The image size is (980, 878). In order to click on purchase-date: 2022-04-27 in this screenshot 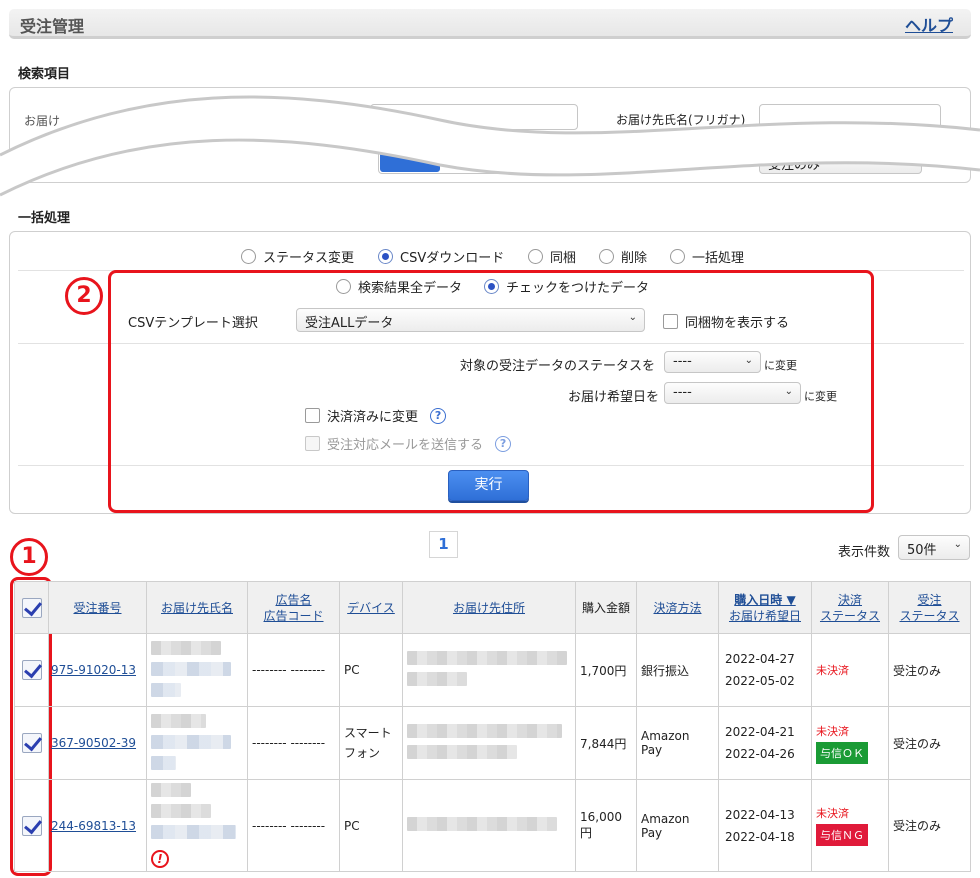, I will do `click(760, 659)`.